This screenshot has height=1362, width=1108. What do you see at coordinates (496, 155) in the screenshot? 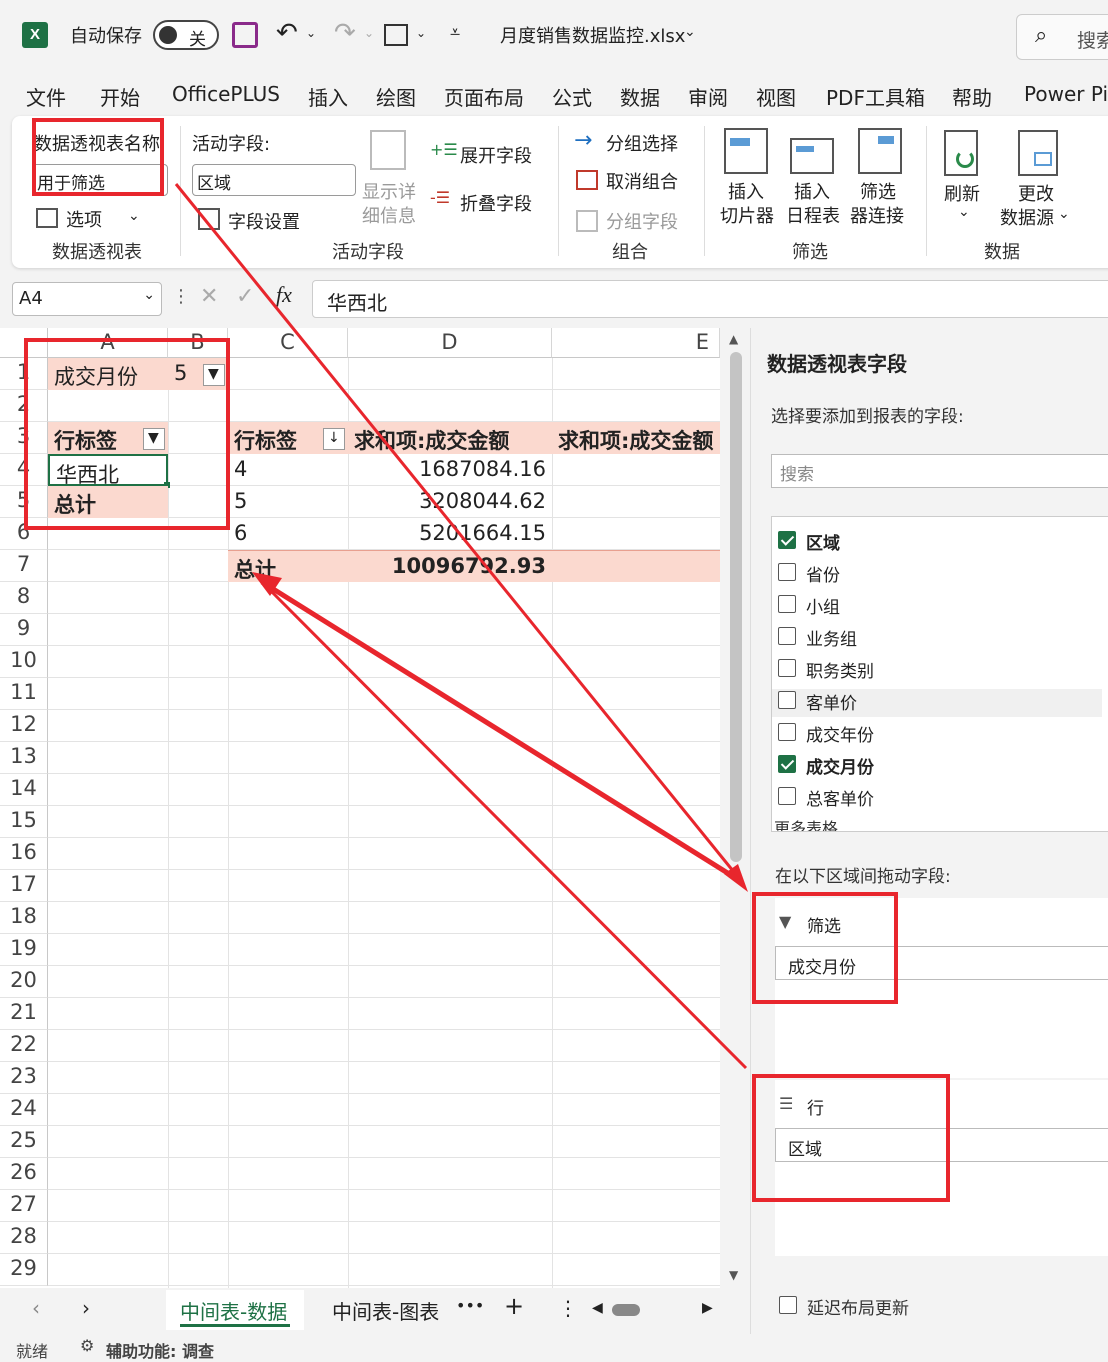
I see `expand-field-button: 展开字段` at bounding box center [496, 155].